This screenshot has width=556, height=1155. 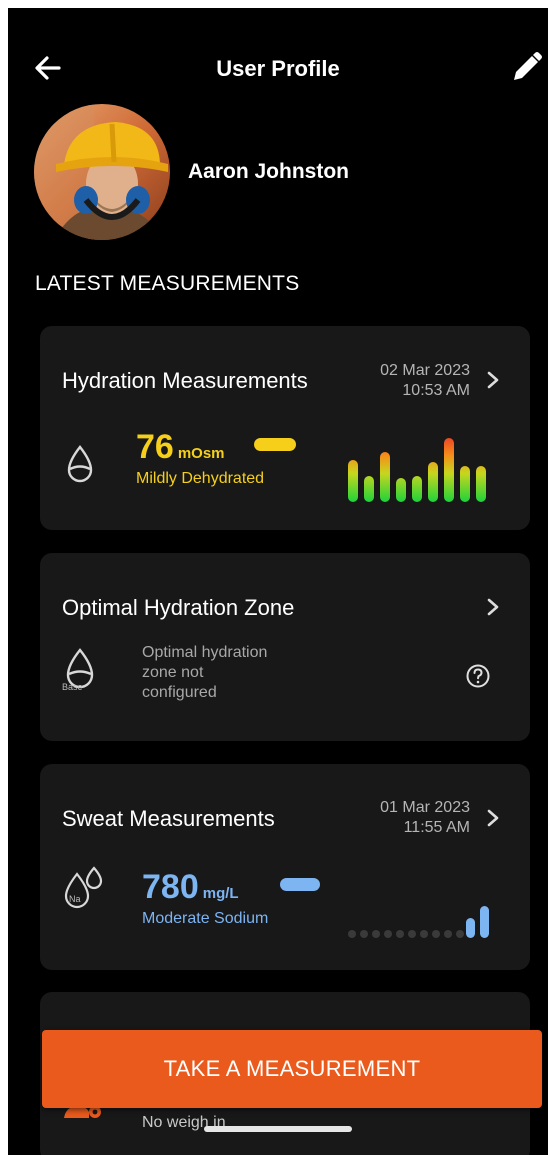 I want to click on sodium-level-pill, so click(x=300, y=884).